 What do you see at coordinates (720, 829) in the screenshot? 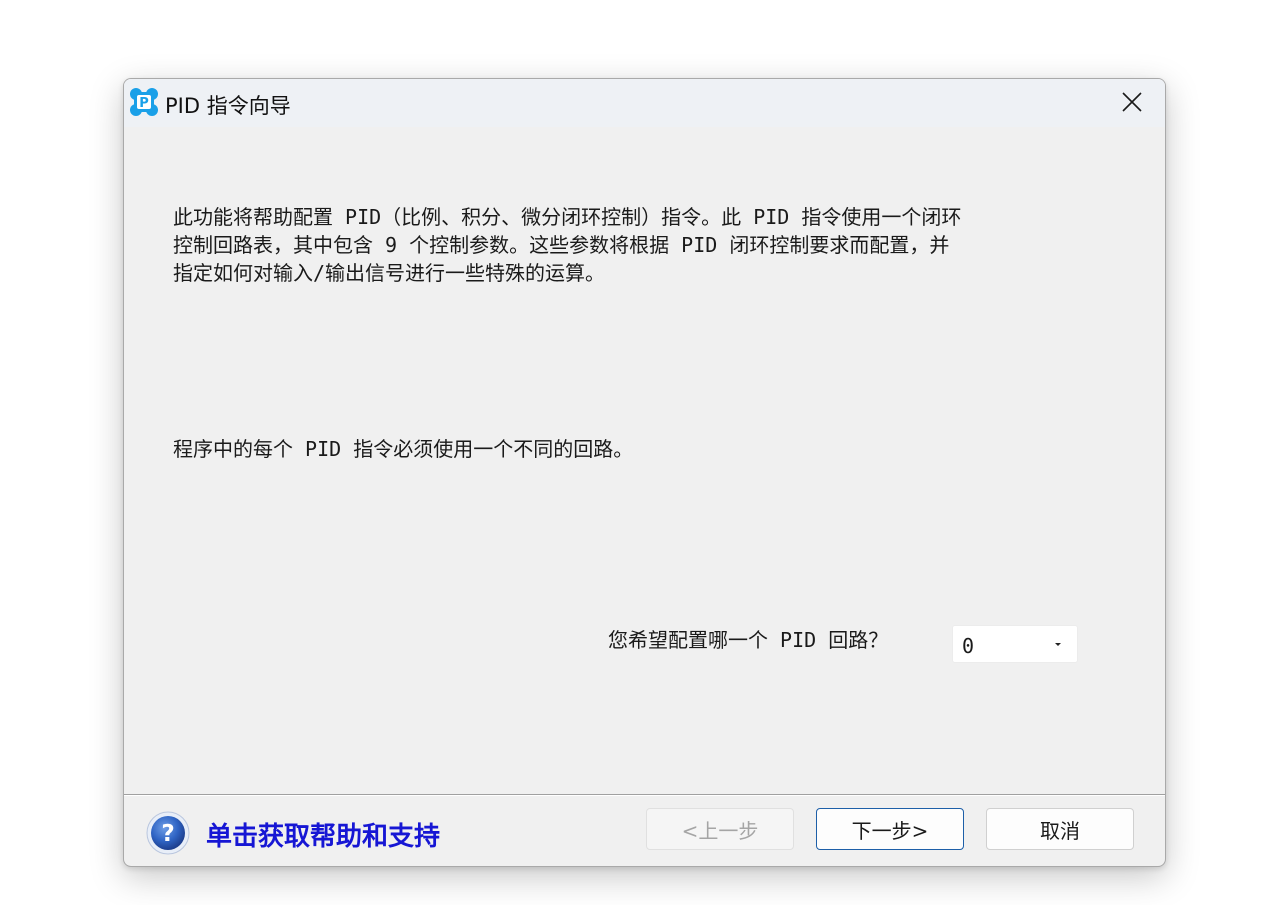
I see `prev-button: <上一步` at bounding box center [720, 829].